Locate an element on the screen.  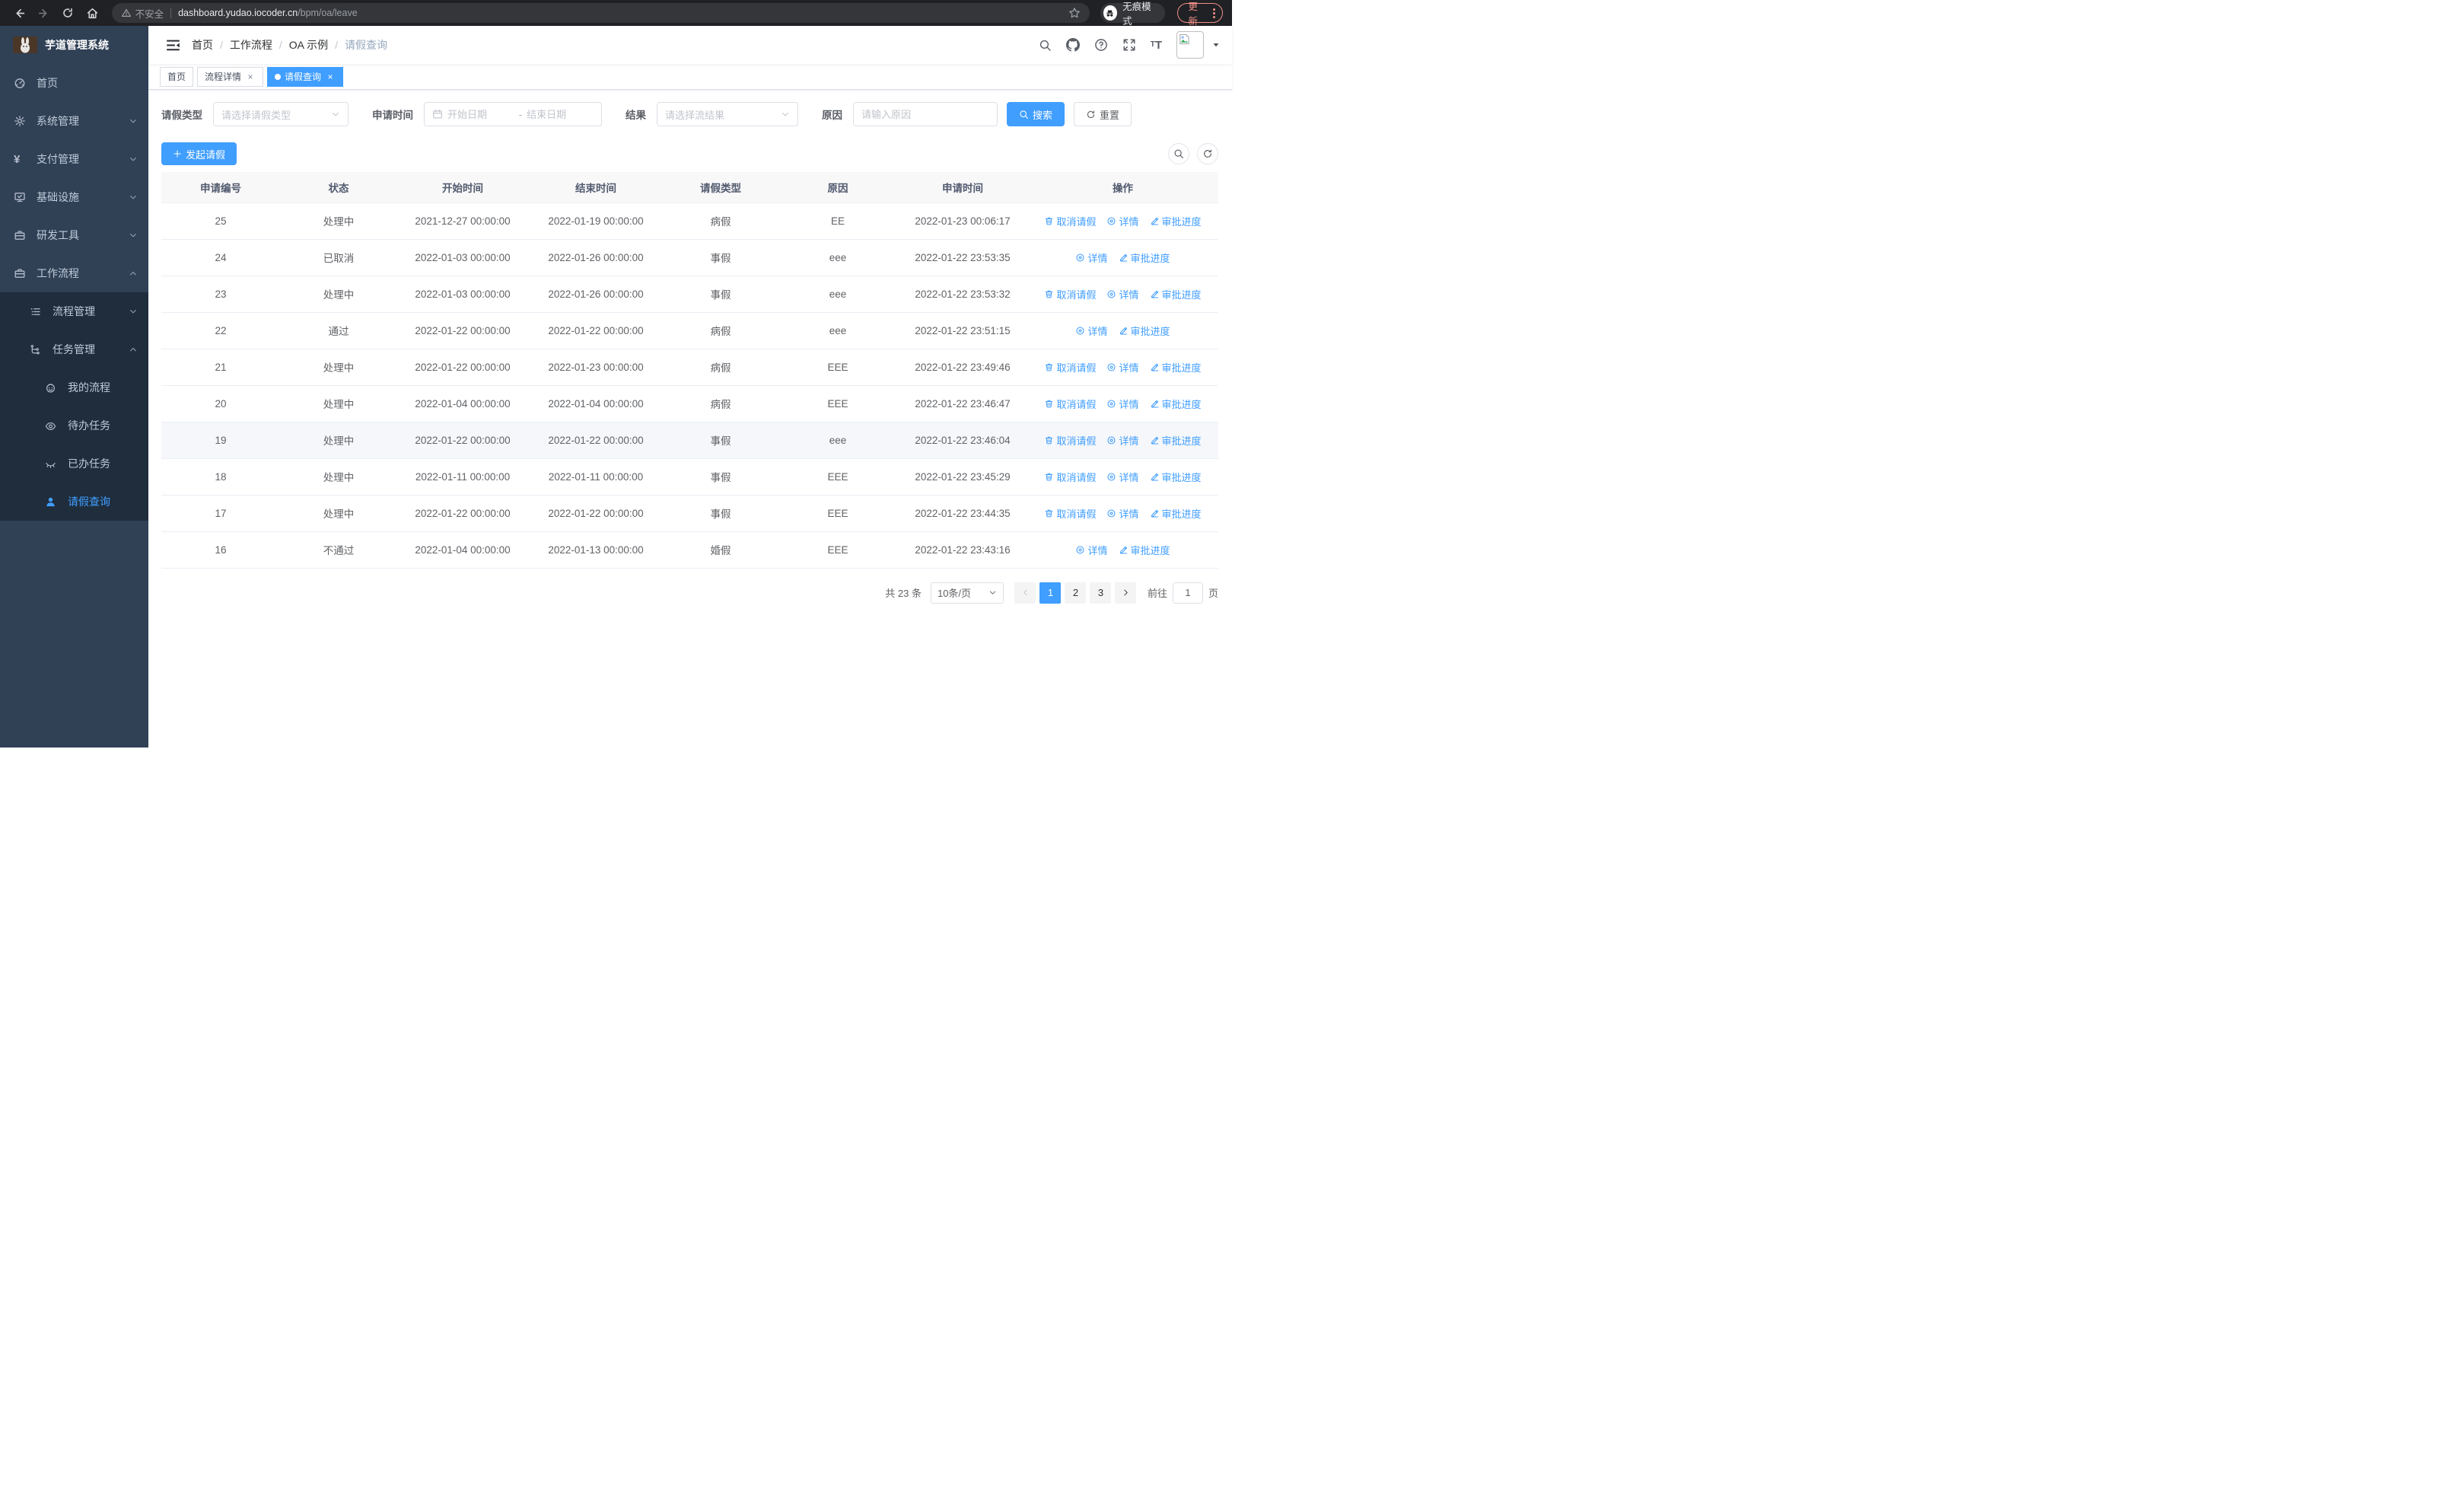
sidebar-item-todo-tasks: 待办任务 is located at coordinates (74, 425).